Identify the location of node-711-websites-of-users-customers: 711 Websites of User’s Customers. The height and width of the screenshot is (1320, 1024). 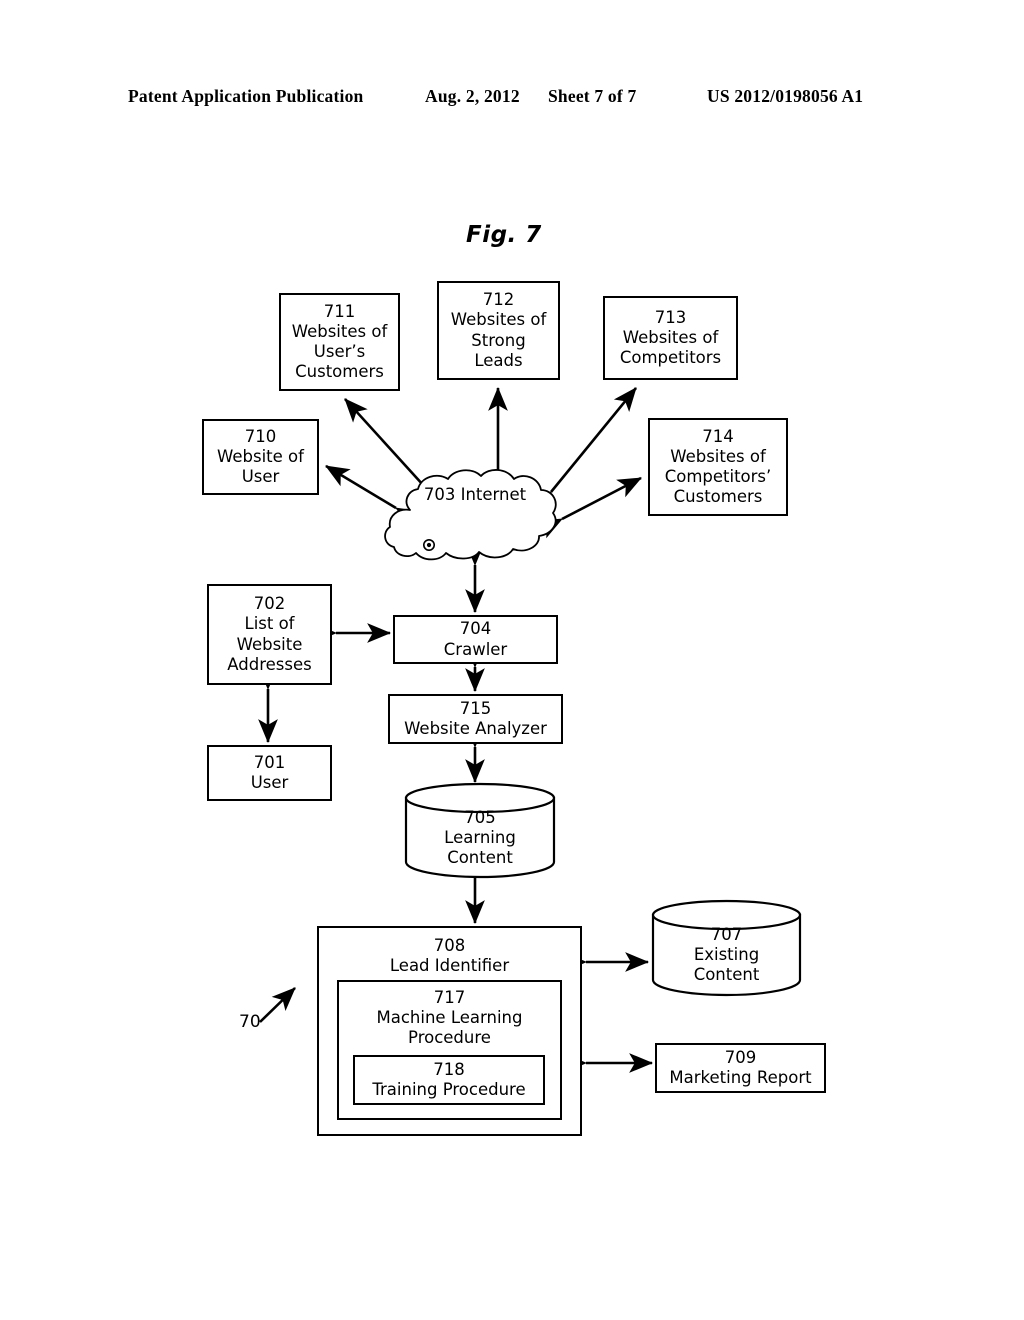
(339, 342).